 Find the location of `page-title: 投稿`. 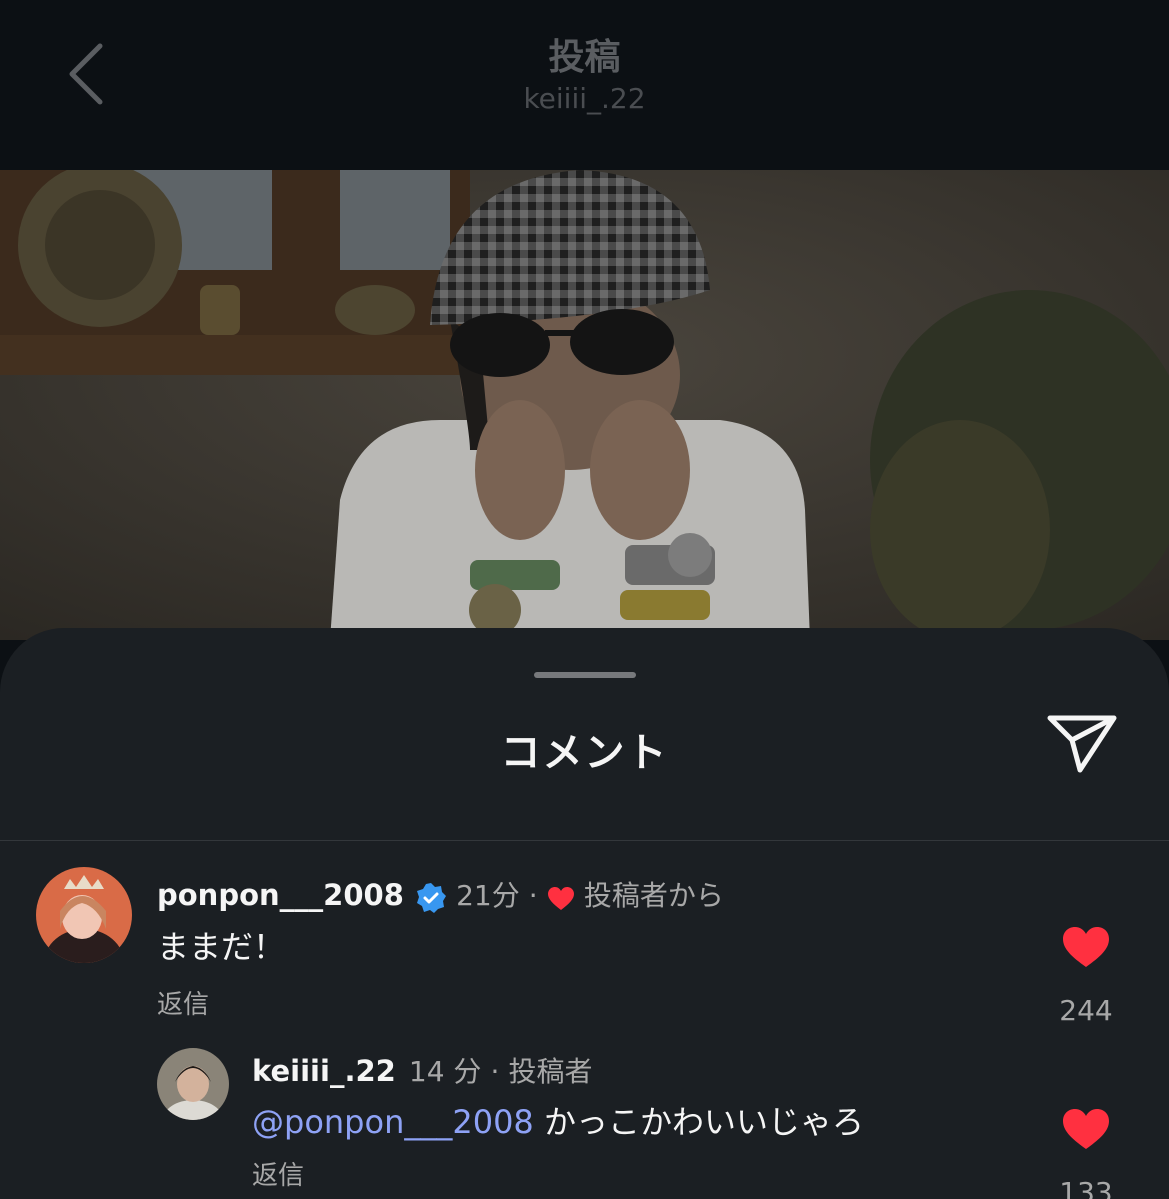

page-title: 投稿 is located at coordinates (584, 57).